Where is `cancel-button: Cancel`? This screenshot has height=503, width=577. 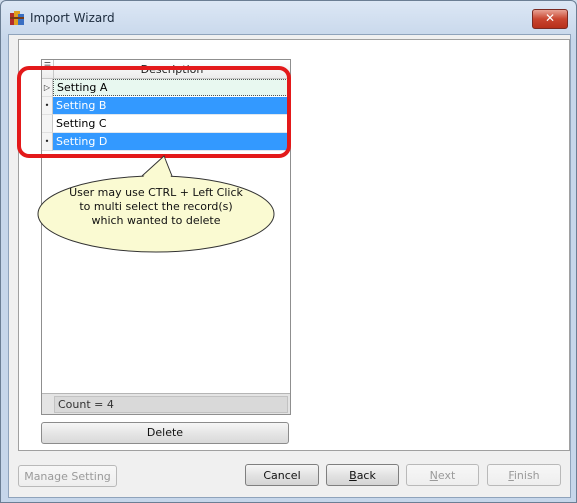 cancel-button: Cancel is located at coordinates (282, 475).